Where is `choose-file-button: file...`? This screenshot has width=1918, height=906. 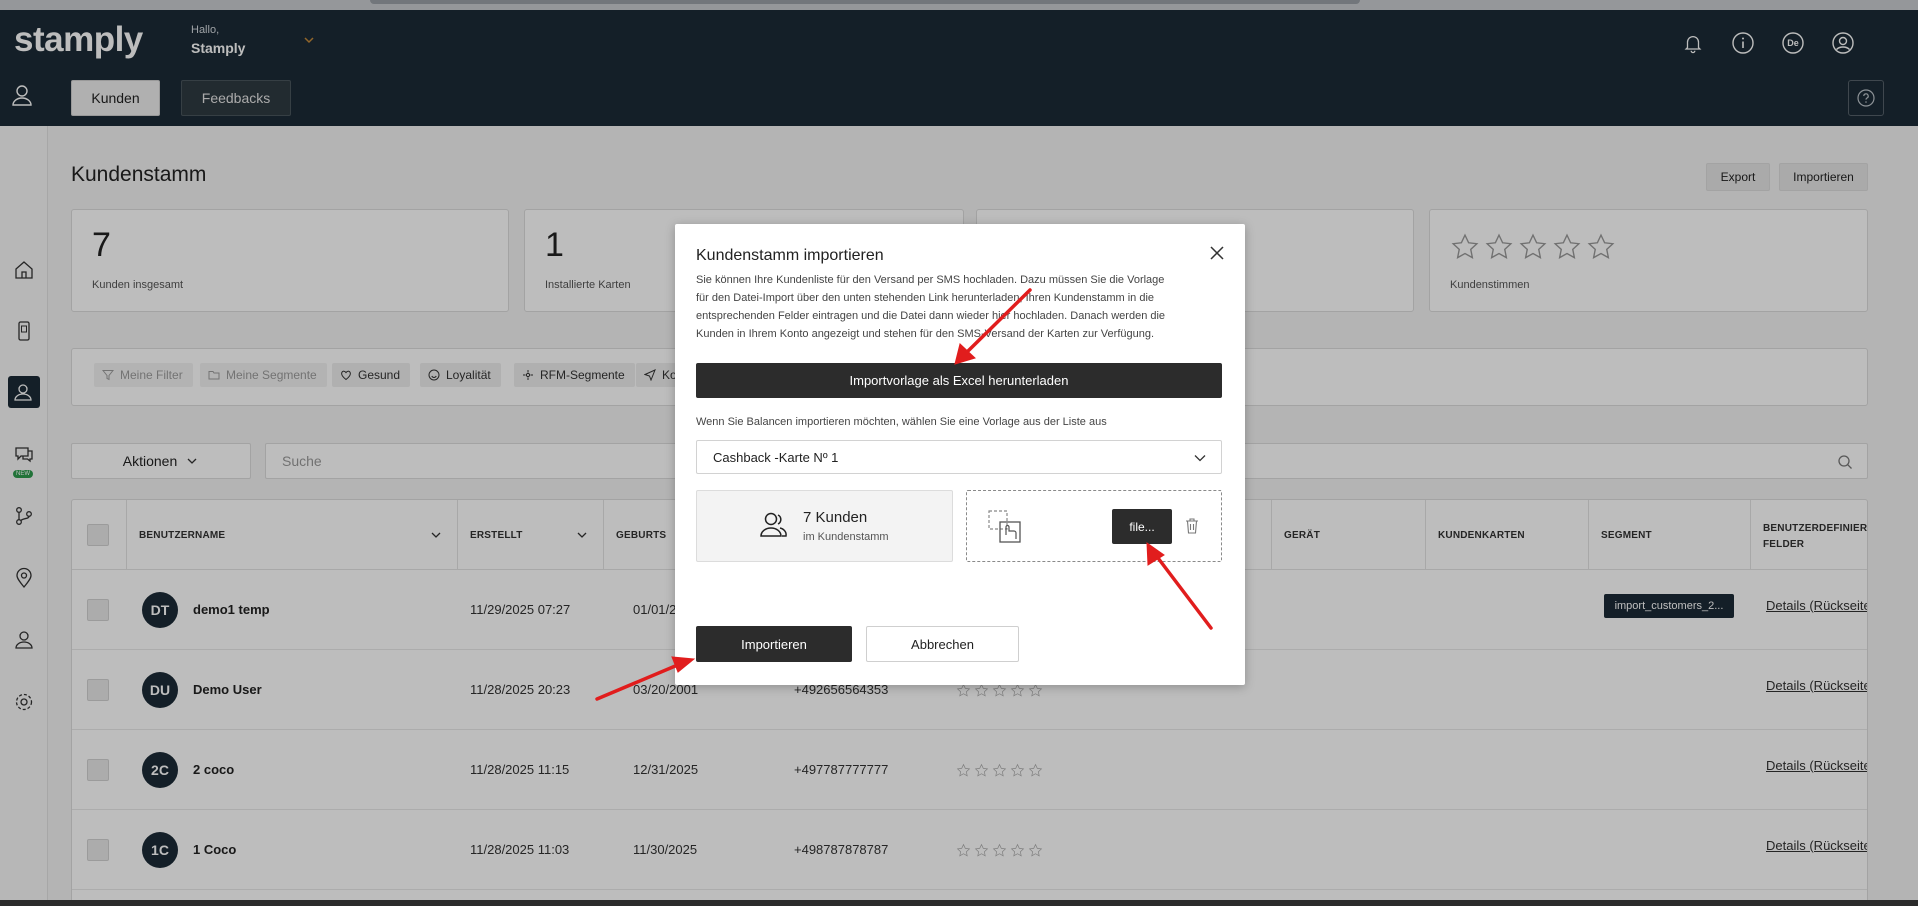 choose-file-button: file... is located at coordinates (1142, 526).